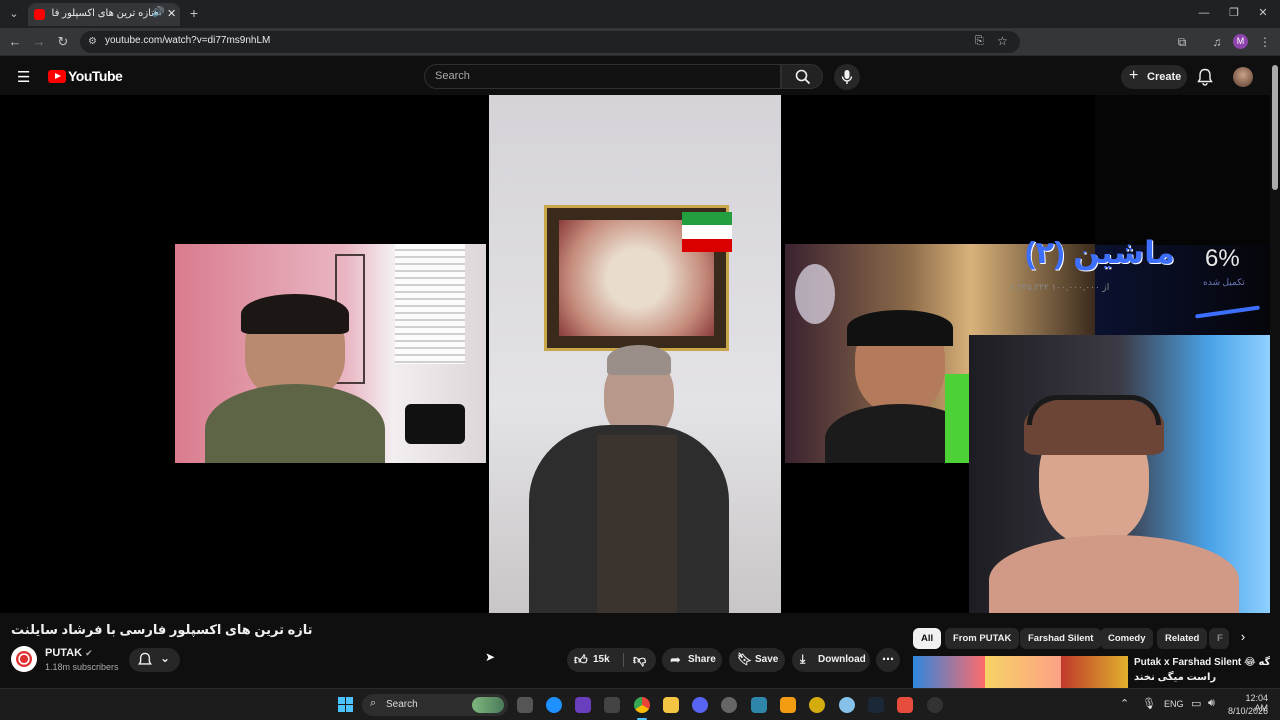  Describe the element at coordinates (927, 638) in the screenshot. I see `chip-all: All` at that location.